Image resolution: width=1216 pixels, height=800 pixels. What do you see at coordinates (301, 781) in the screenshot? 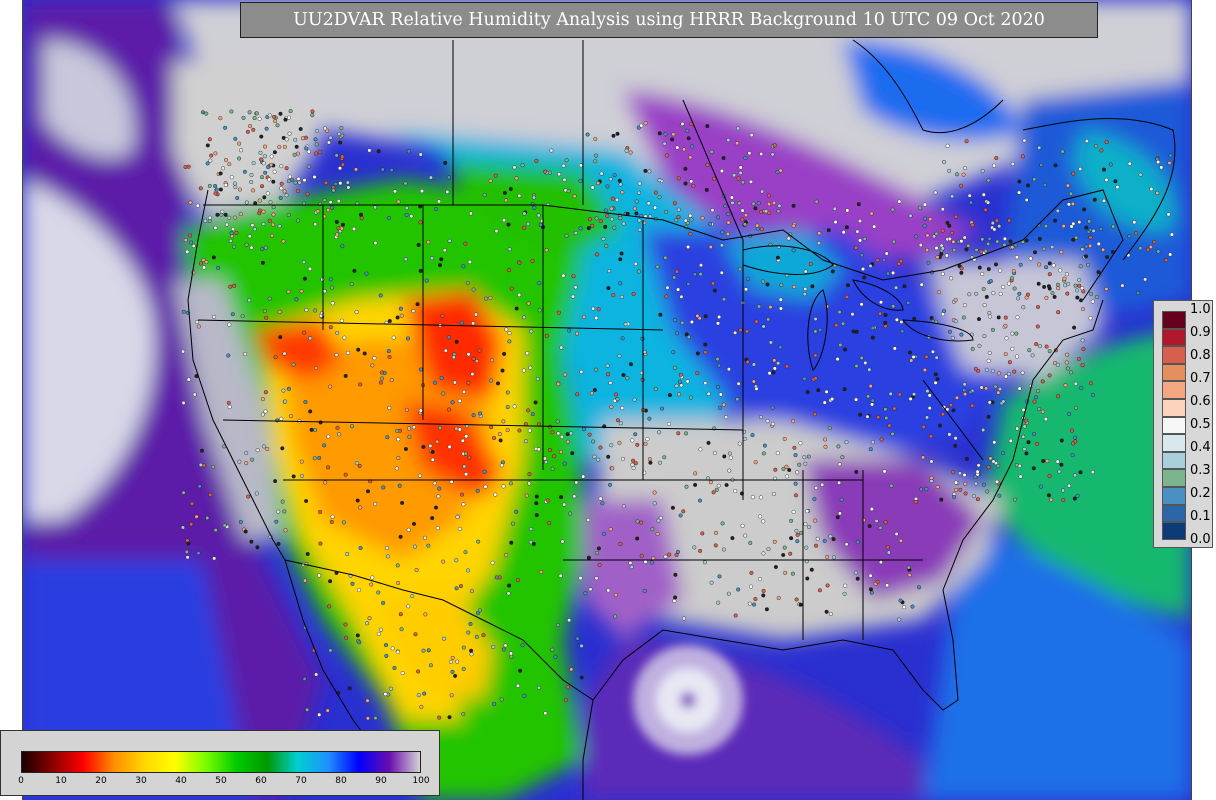
I see `colorbar-tick: 70` at bounding box center [301, 781].